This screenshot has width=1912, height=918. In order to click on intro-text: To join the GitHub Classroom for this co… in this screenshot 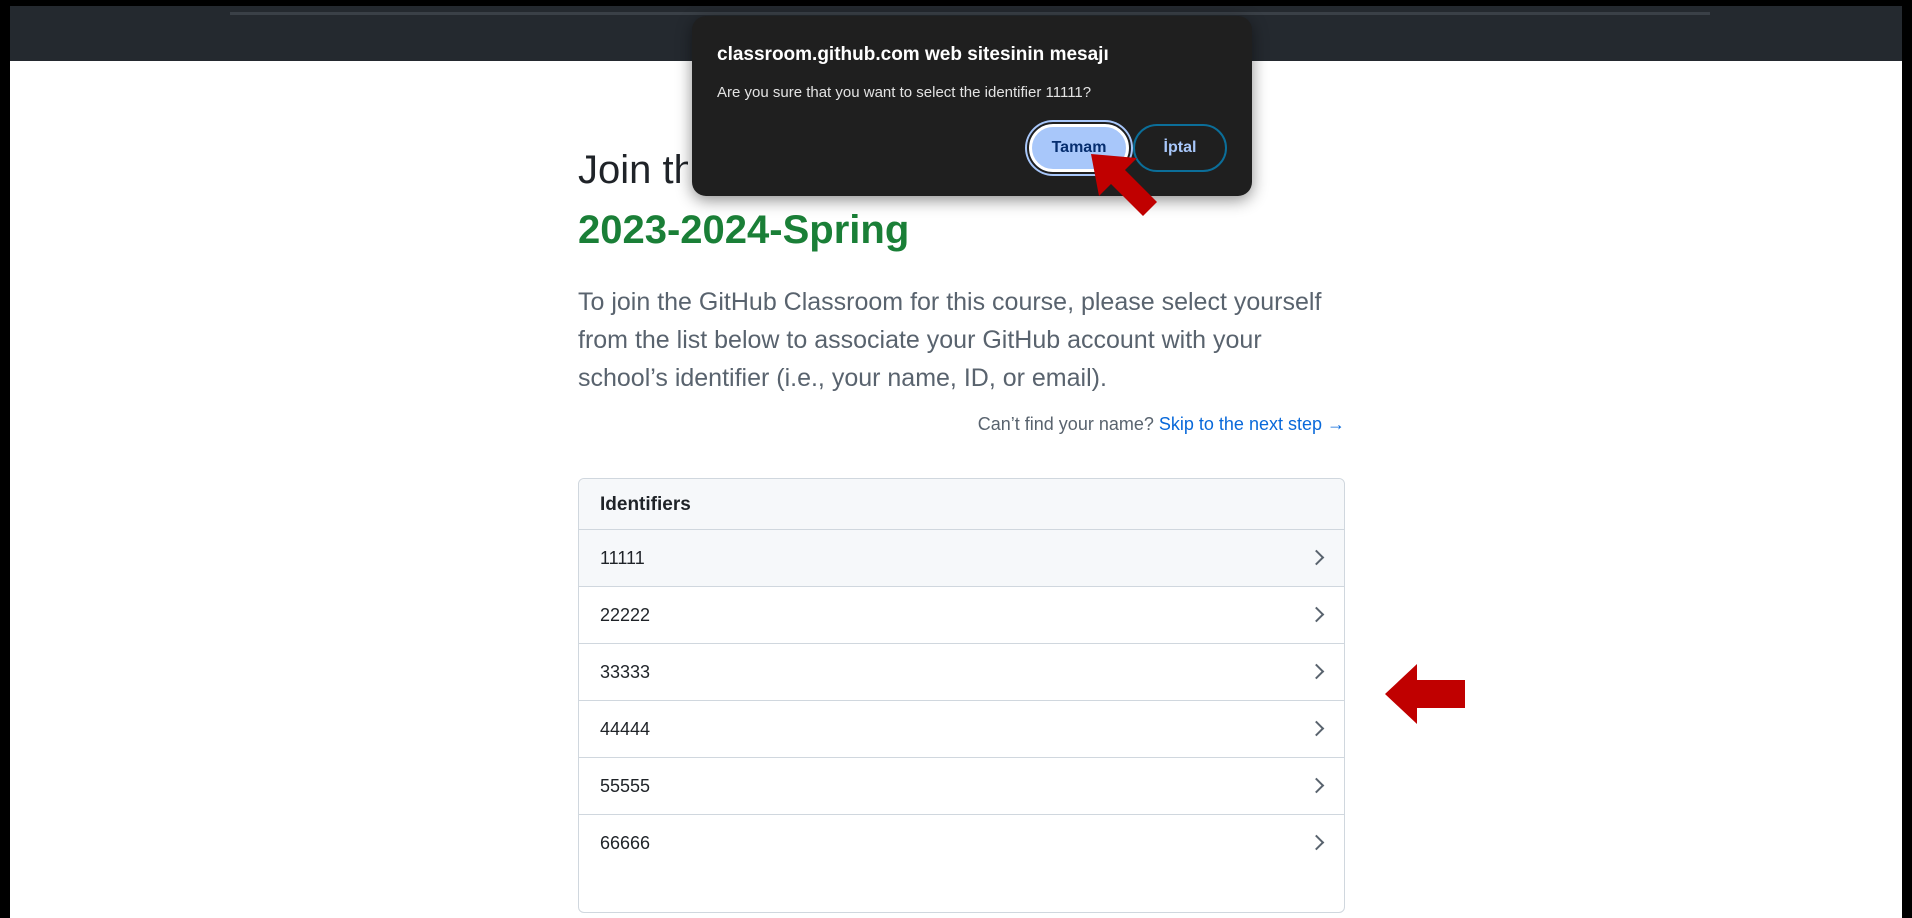, I will do `click(950, 340)`.